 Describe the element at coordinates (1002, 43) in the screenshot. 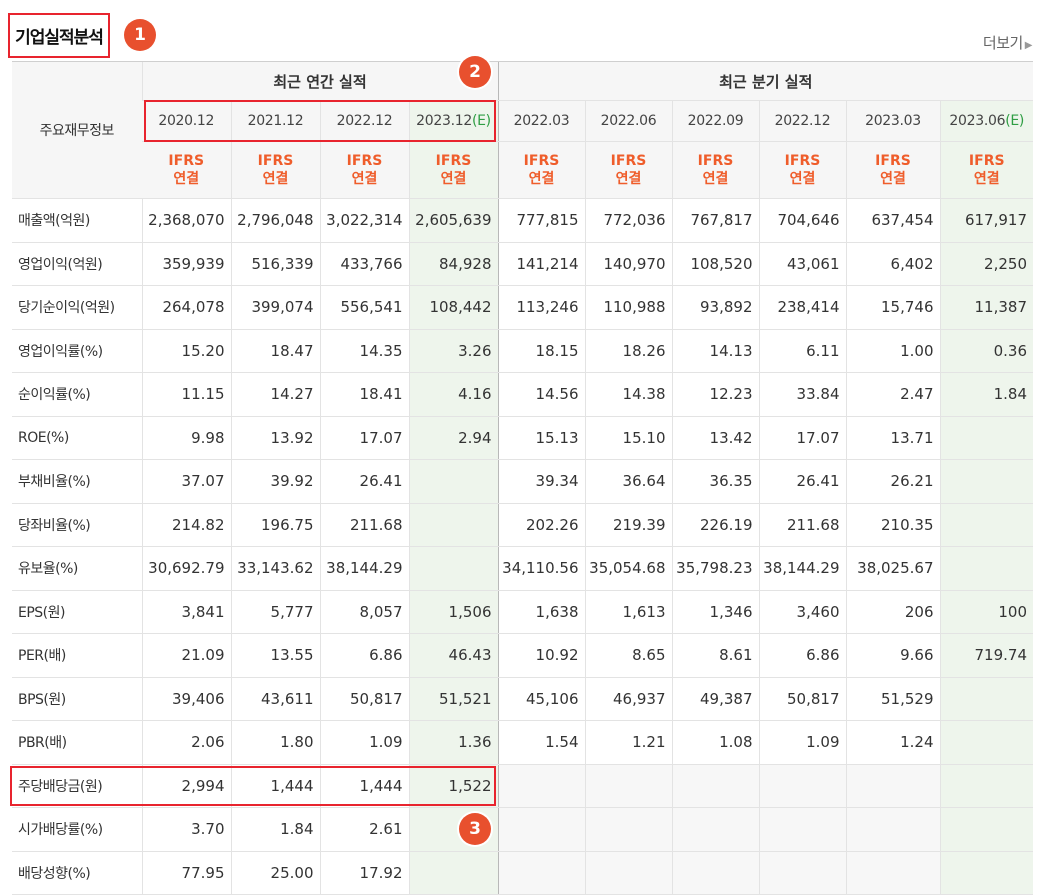

I see `more-link-label: 더보기` at that location.